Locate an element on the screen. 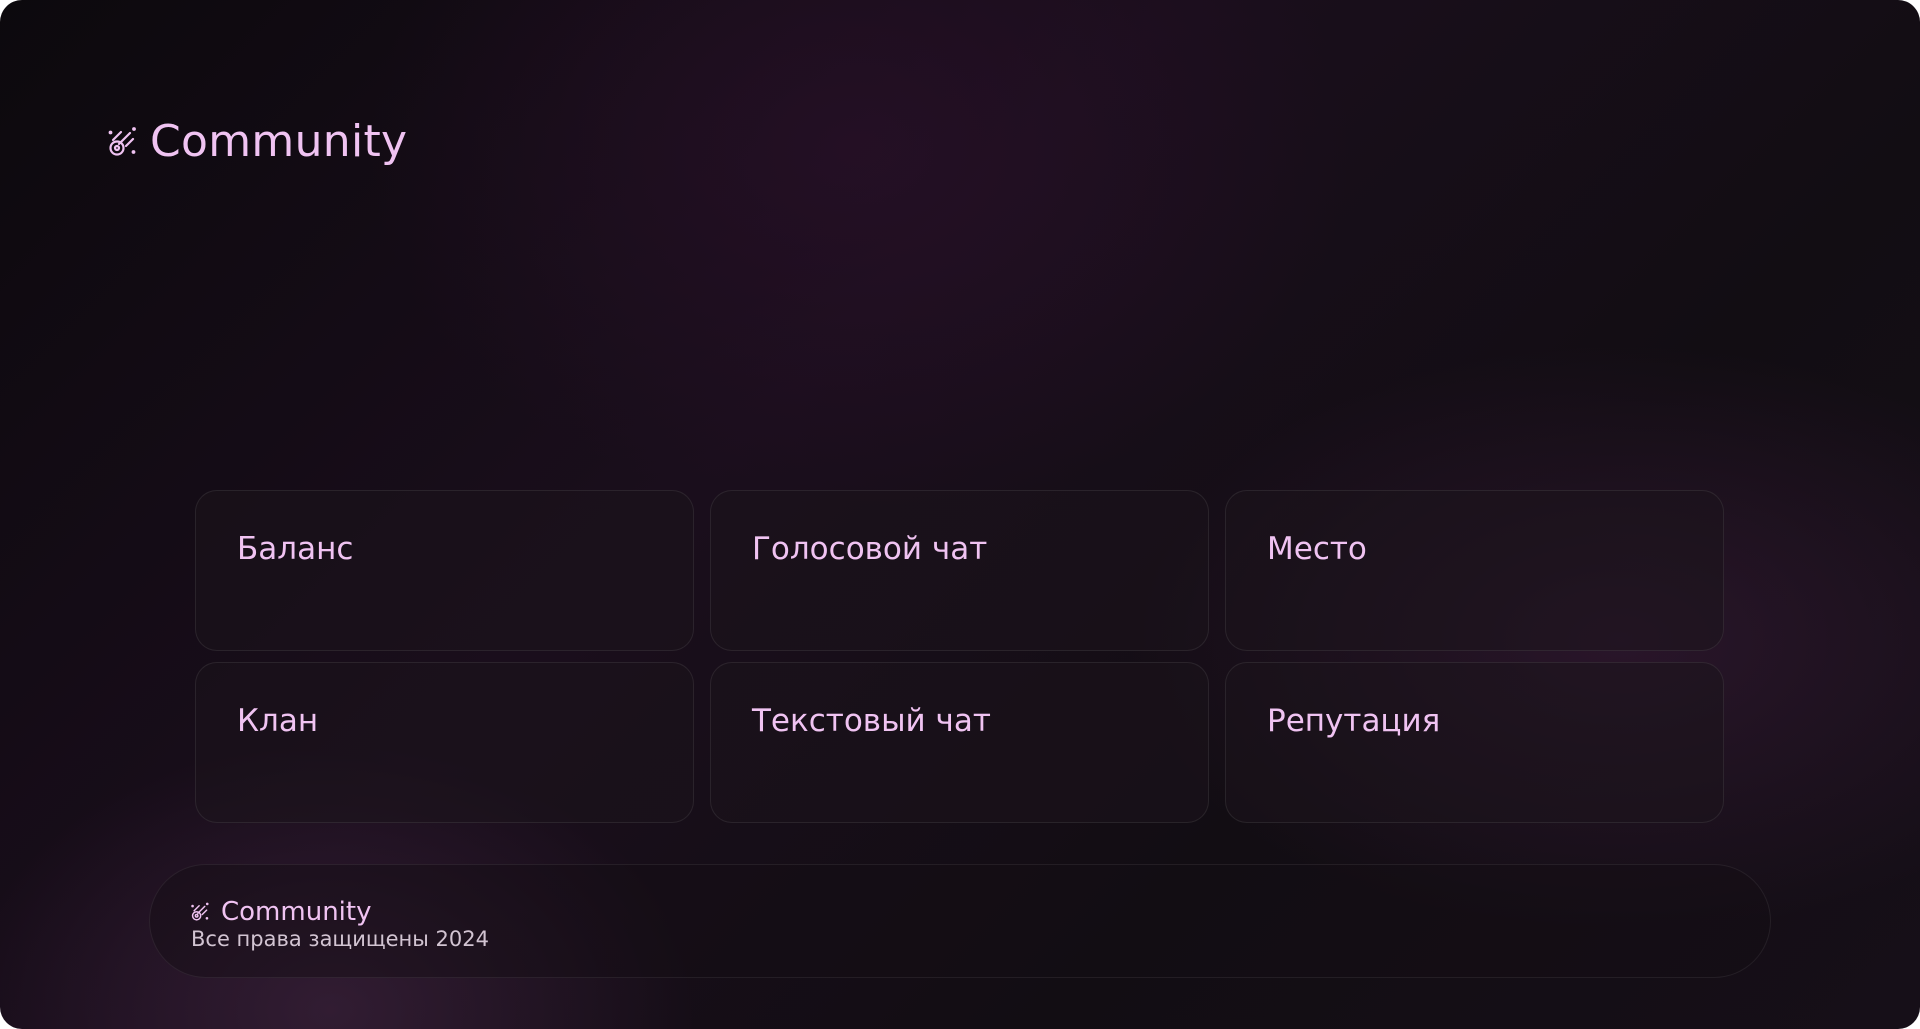 Image resolution: width=1920 pixels, height=1029 pixels. card-voice-chat: Голосовой чат is located at coordinates (959, 570).